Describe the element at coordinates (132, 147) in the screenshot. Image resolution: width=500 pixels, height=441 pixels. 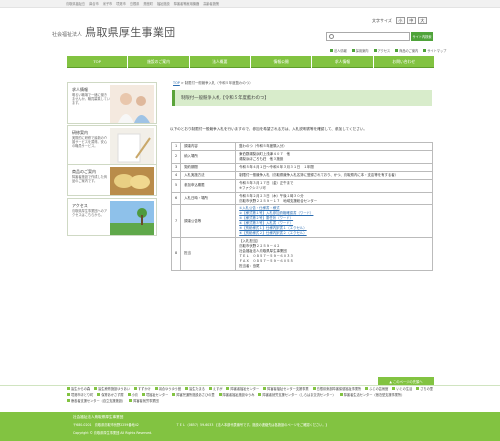
I see `document-photo` at that location.